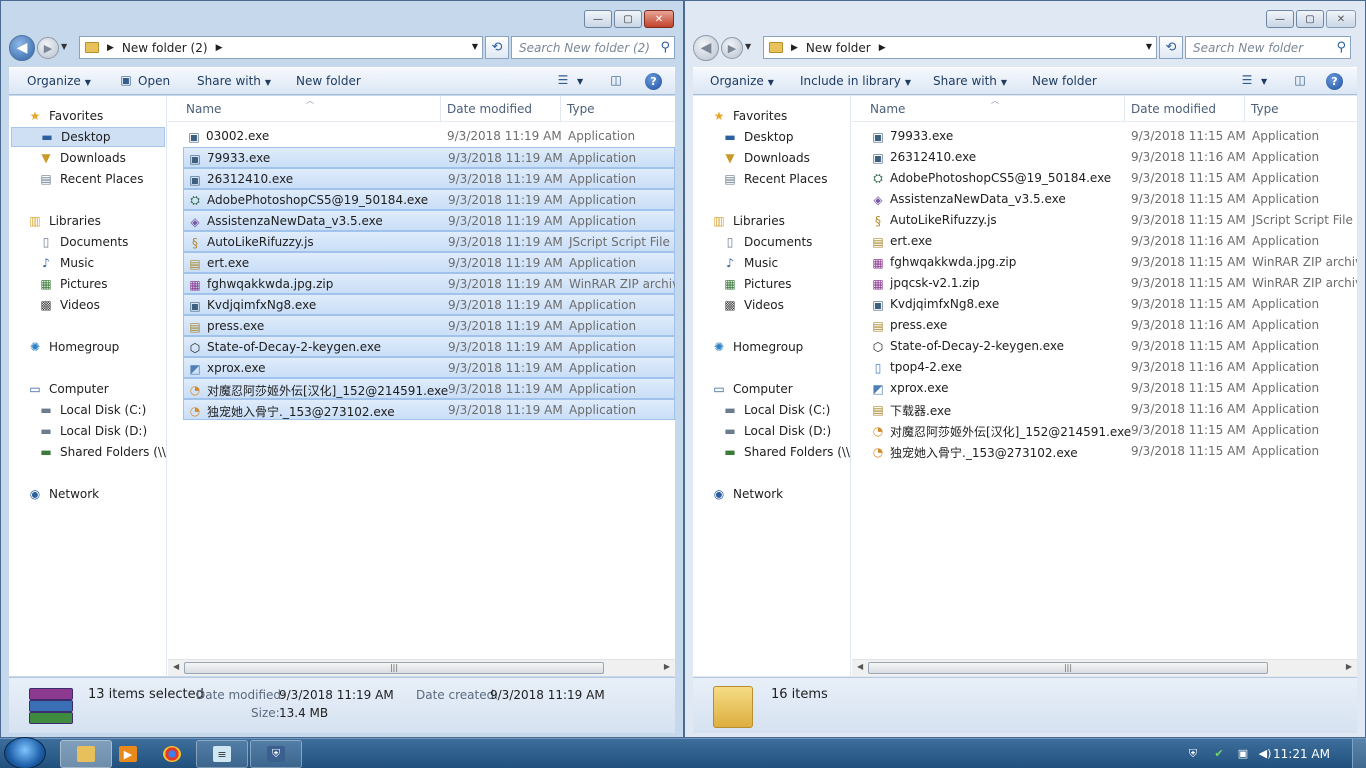  Describe the element at coordinates (1301, 754) in the screenshot. I see `system-clock: 11:21 AM` at that location.